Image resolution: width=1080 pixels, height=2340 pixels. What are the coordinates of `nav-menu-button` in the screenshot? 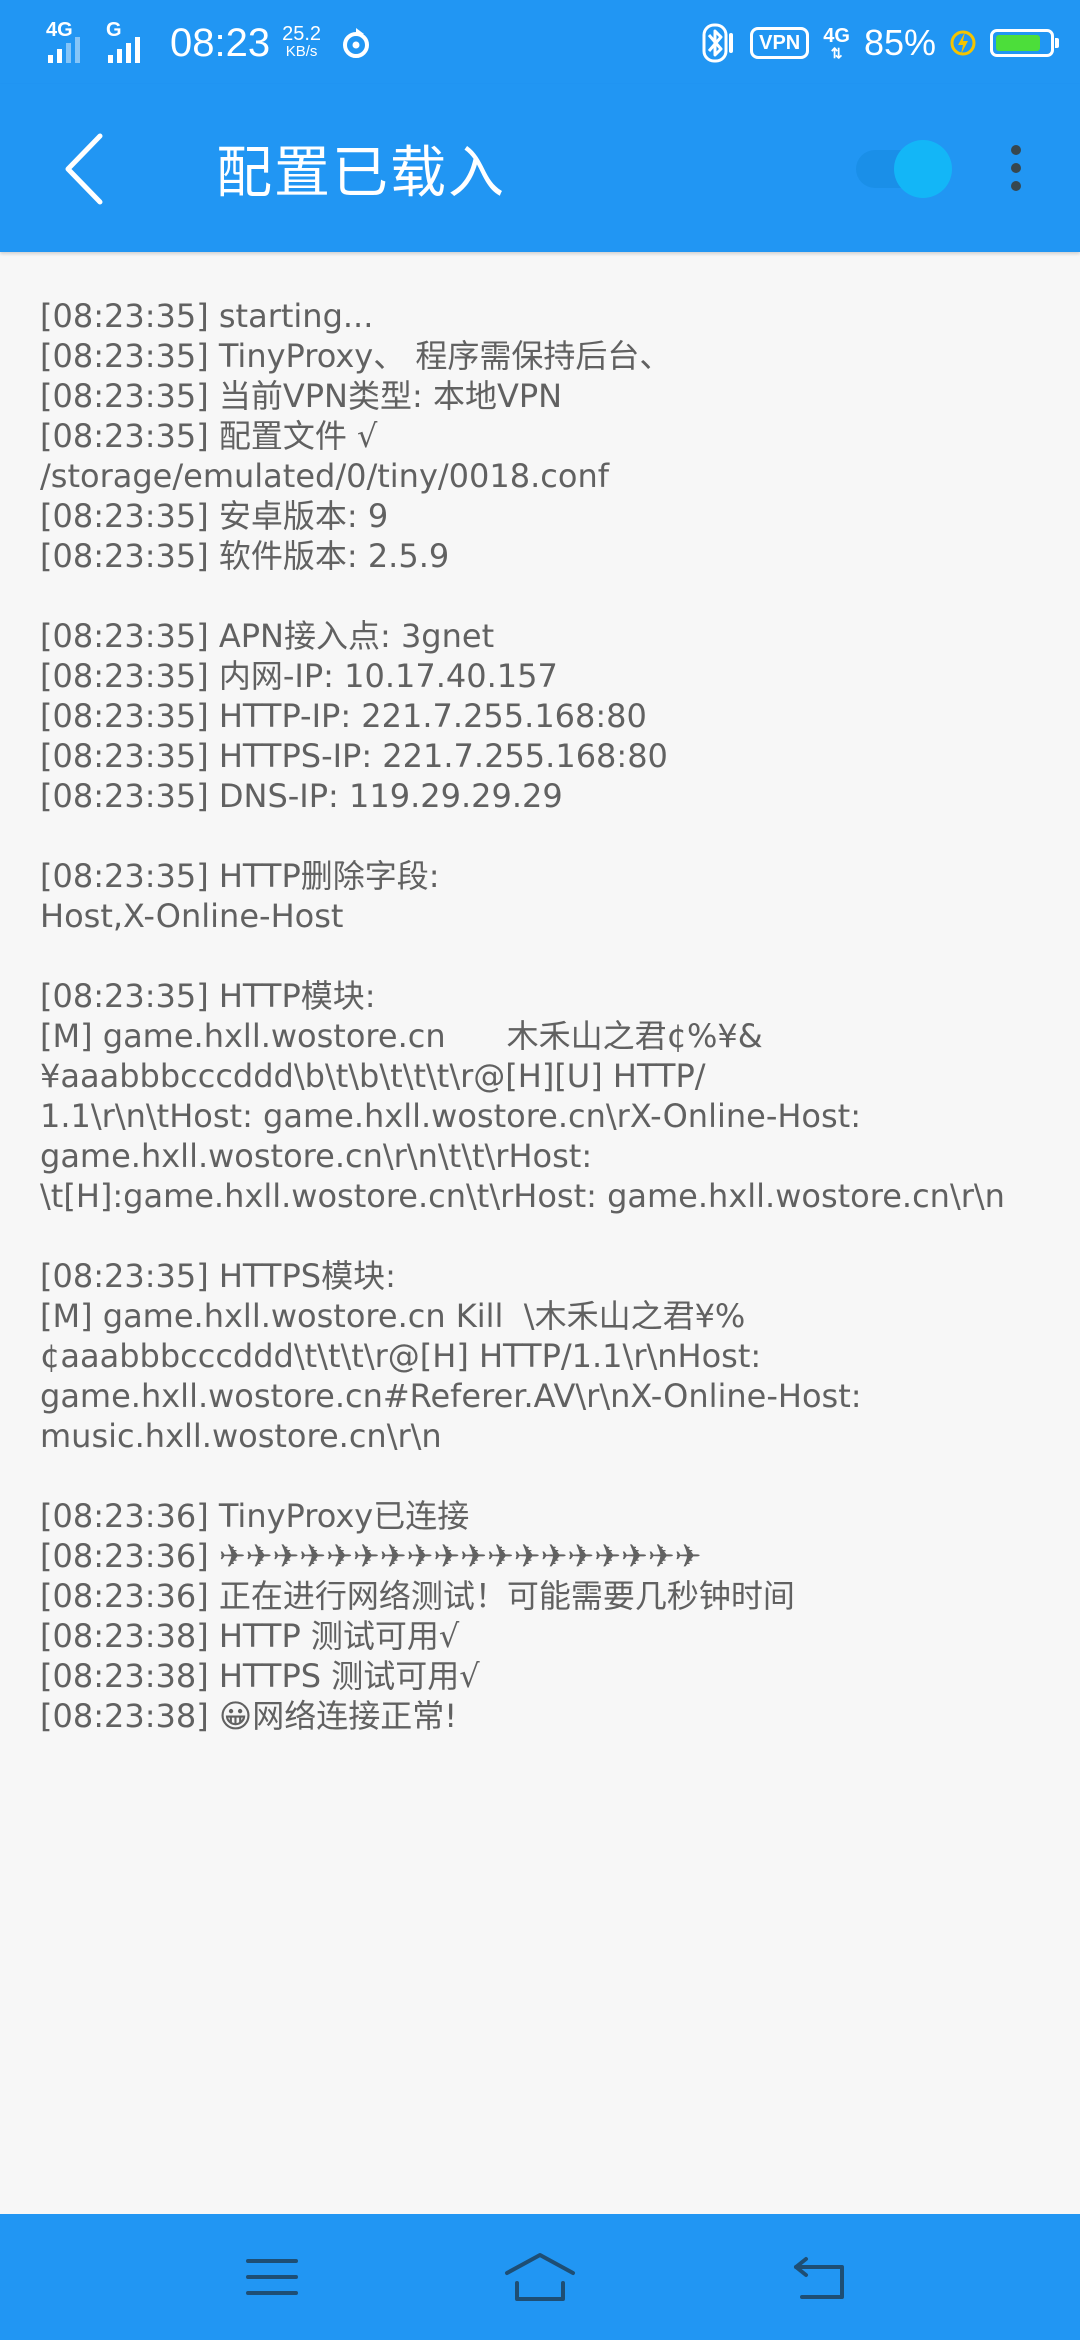 It's located at (272, 2277).